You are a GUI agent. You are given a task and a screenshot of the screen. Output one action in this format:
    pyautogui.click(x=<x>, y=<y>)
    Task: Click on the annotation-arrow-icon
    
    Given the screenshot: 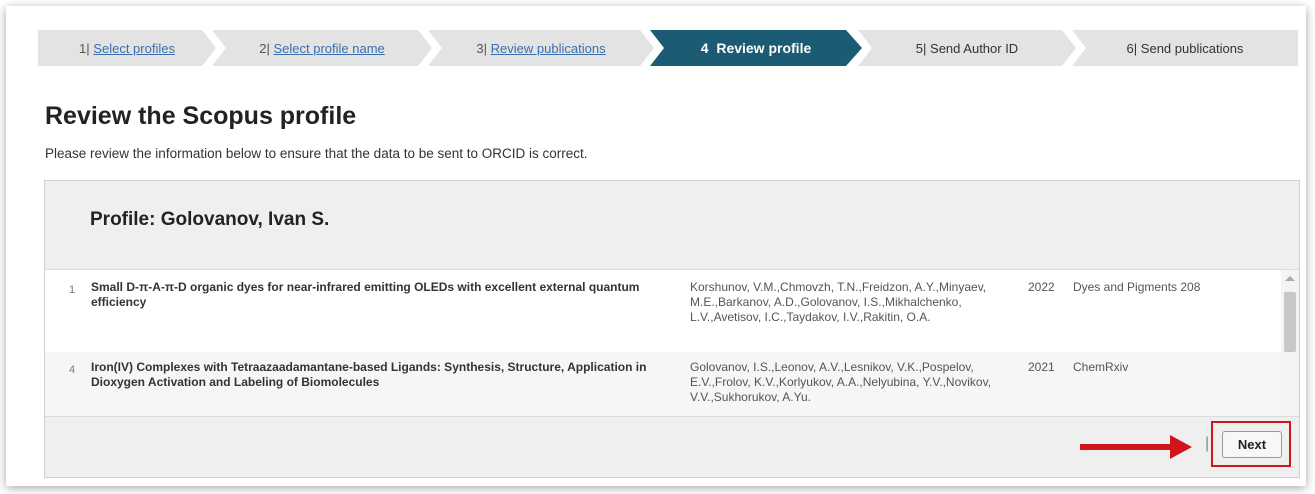 What is the action you would take?
    pyautogui.click(x=1126, y=447)
    